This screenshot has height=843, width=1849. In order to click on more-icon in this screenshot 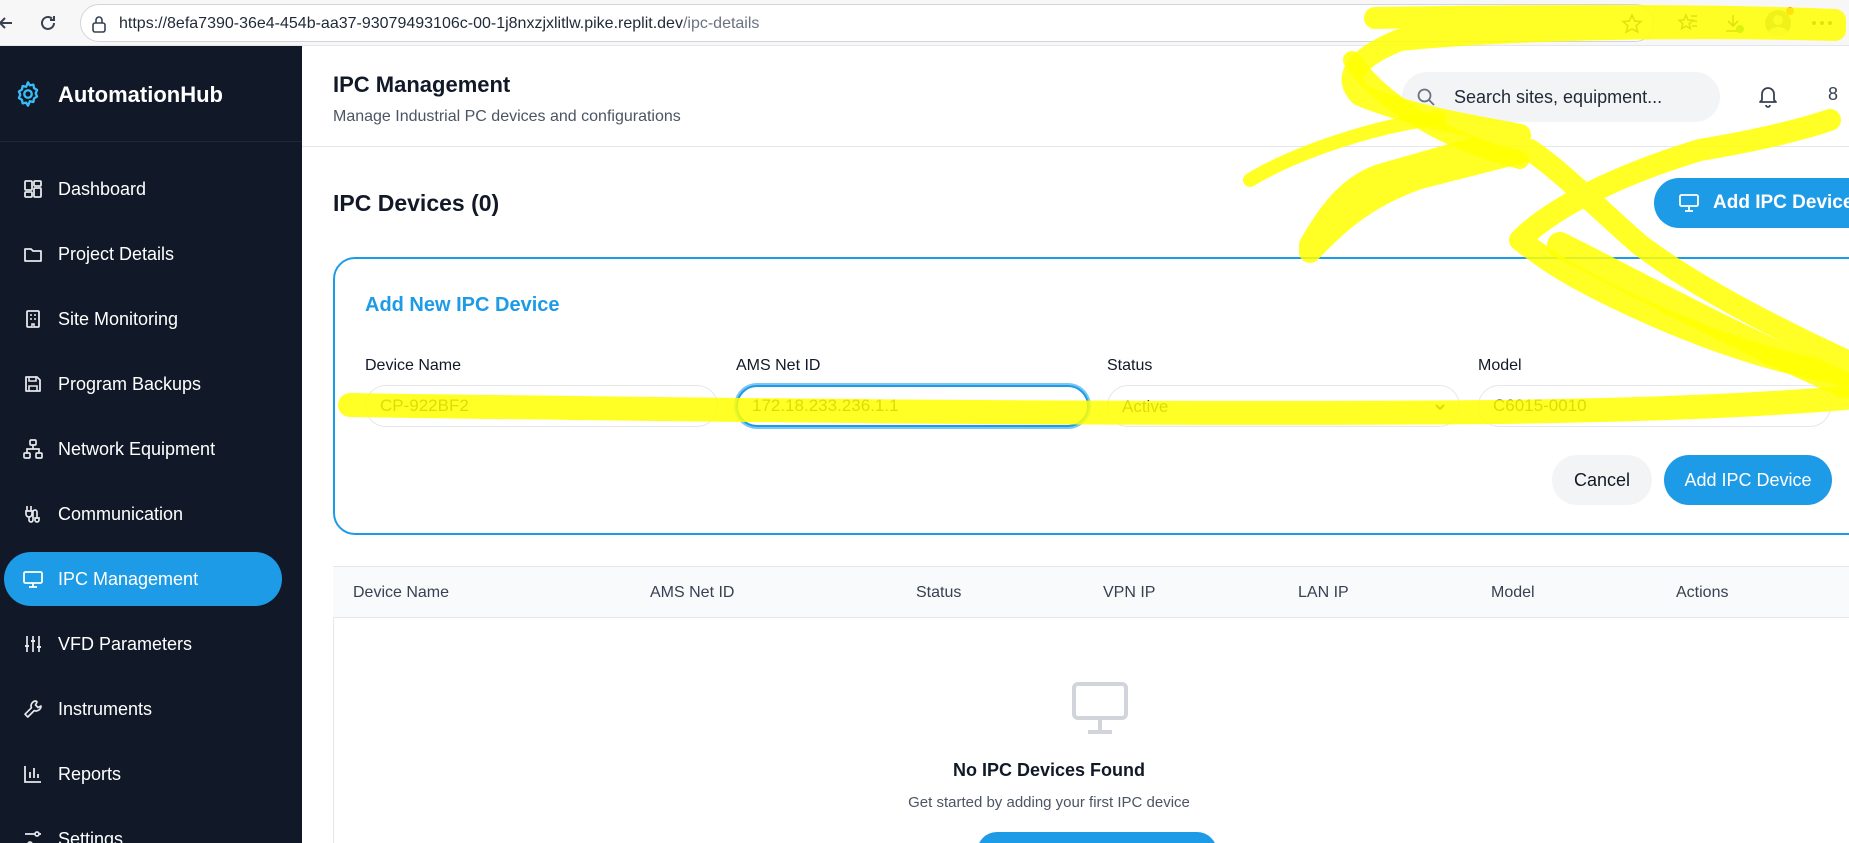, I will do `click(1822, 23)`.